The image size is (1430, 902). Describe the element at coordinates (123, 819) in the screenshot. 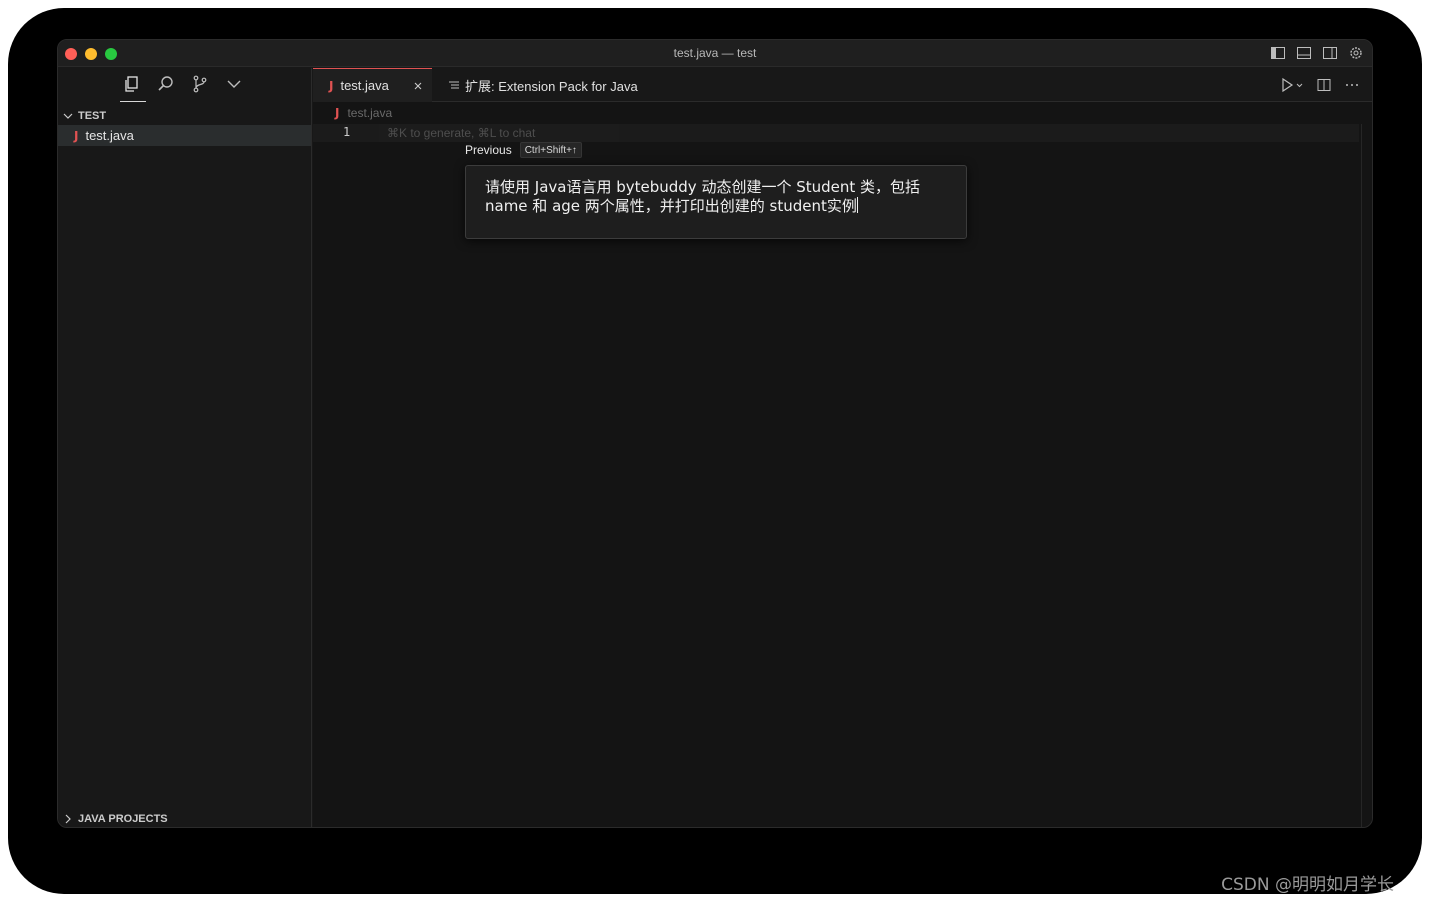

I see `section-title: JAVA PROJECTS` at that location.